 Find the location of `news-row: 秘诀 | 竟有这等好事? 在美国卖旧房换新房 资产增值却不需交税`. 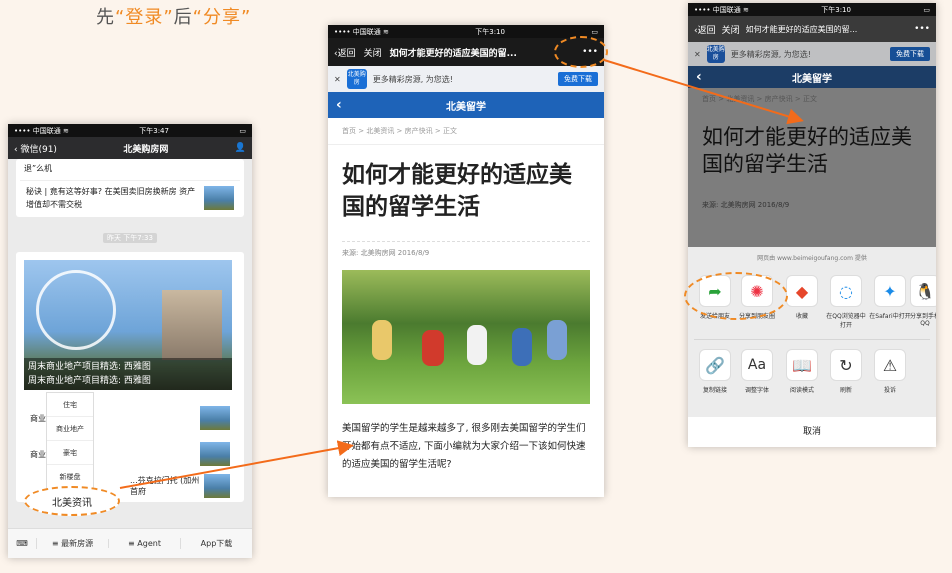

news-row: 秘诀 | 竟有这等好事? 在美国卖旧房换新房 资产增值却不需交税 is located at coordinates (130, 195).